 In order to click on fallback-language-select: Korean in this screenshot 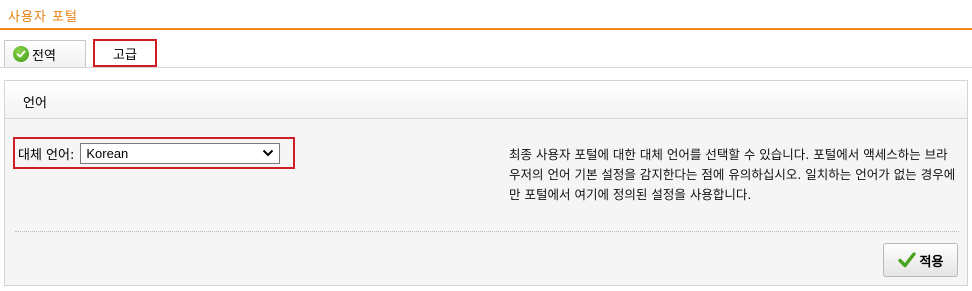, I will do `click(180, 153)`.